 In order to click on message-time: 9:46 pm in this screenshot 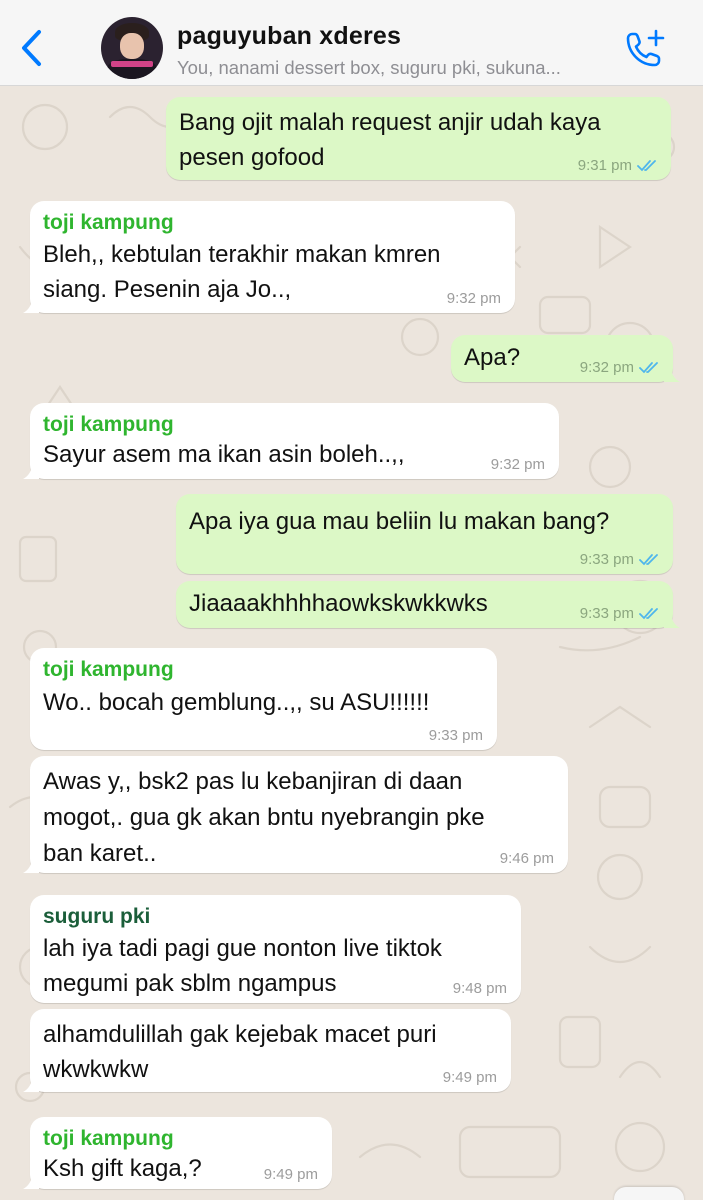, I will do `click(526, 858)`.